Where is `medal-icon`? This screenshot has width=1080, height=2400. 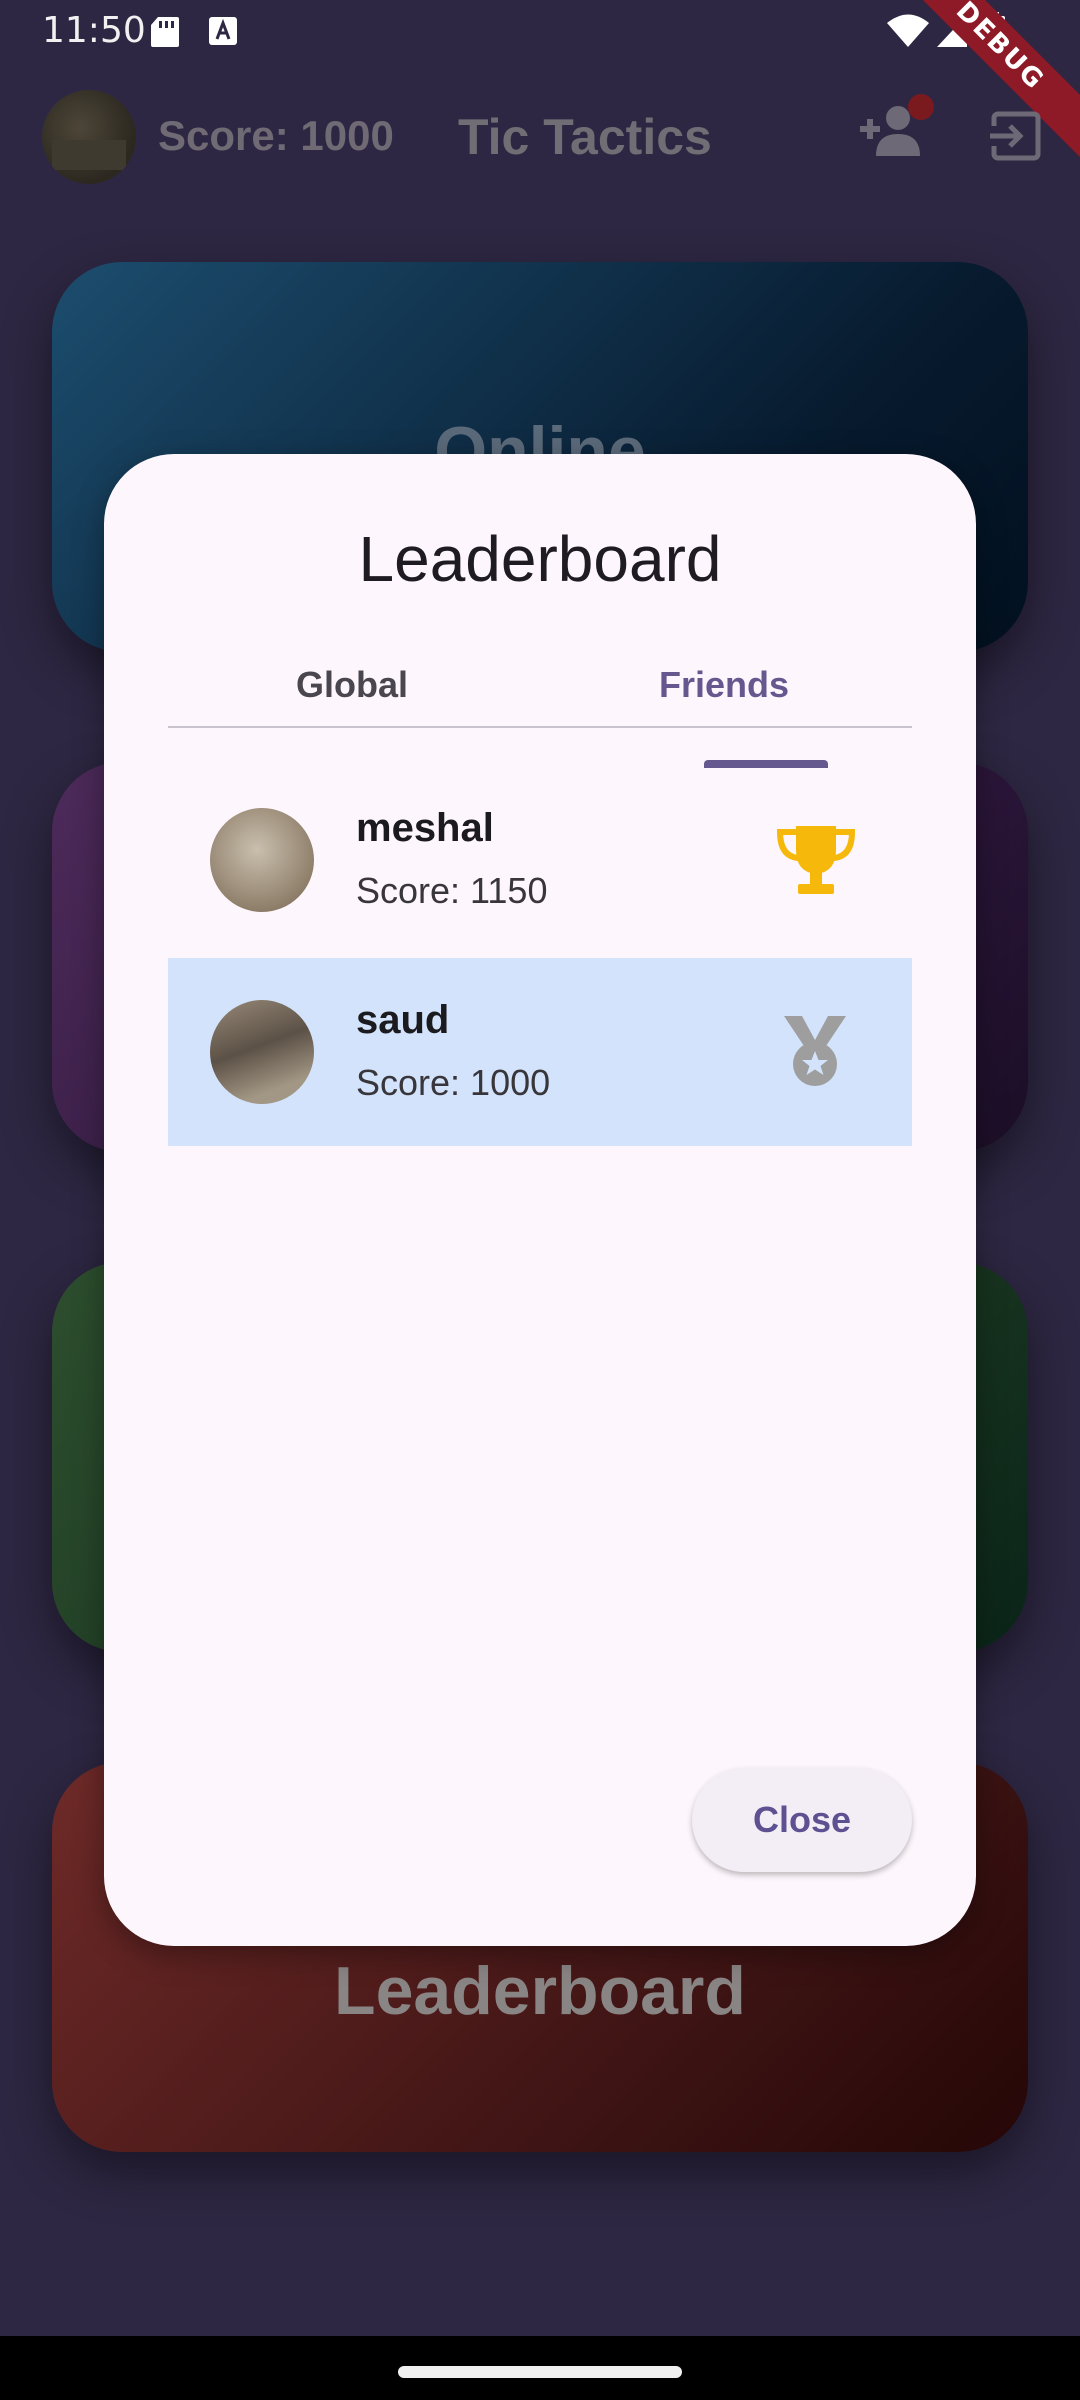 medal-icon is located at coordinates (815, 1051).